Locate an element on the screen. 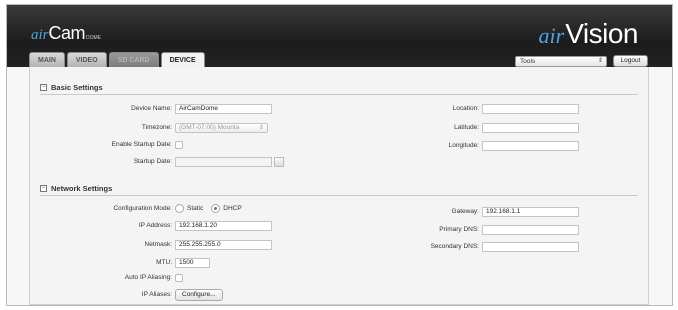 Image resolution: width=678 pixels, height=310 pixels. device-name-row: Device Name: AirCamDome is located at coordinates (176, 108).